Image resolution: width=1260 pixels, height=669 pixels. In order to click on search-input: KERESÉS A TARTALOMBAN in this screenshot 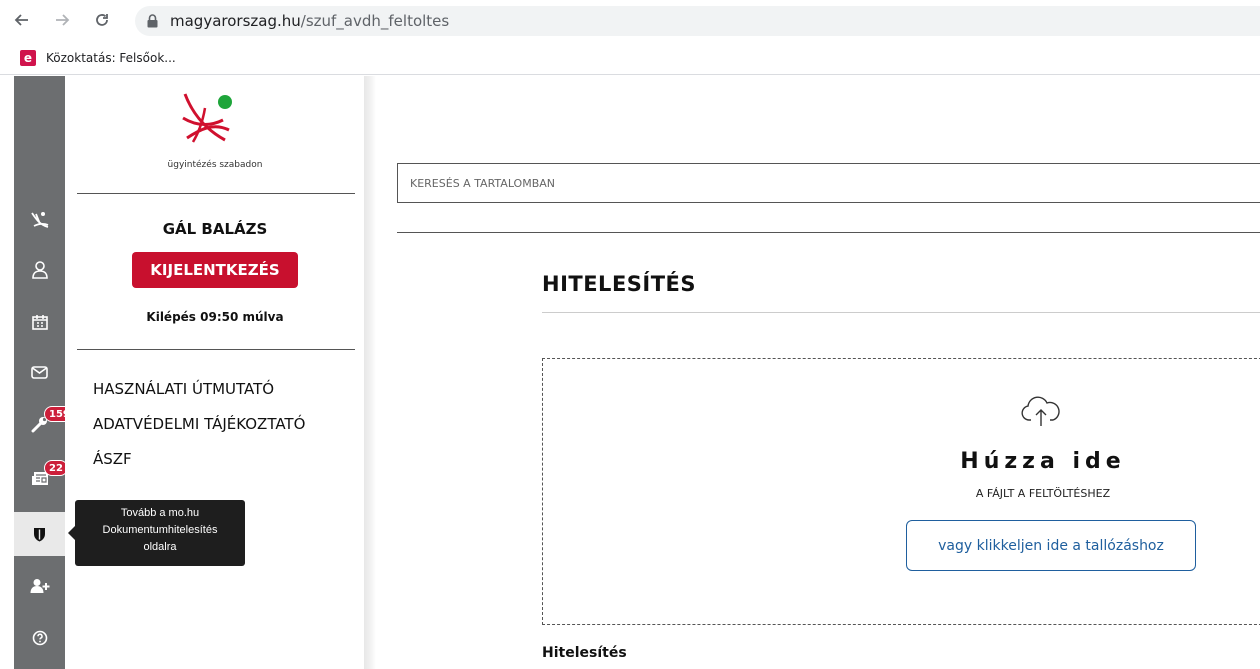, I will do `click(828, 183)`.